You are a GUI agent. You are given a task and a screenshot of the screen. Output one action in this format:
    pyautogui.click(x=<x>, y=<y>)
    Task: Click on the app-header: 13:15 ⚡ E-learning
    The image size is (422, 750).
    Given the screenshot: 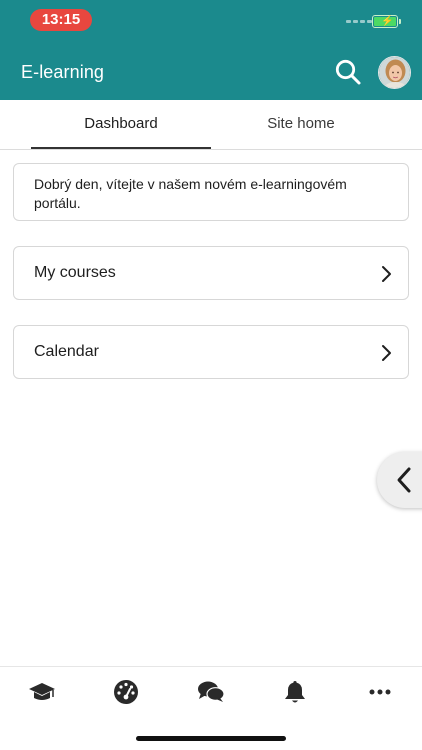 What is the action you would take?
    pyautogui.click(x=211, y=50)
    